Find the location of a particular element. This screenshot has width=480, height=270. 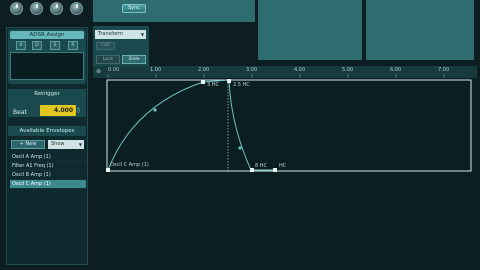

envelope-item-selected: Oscil C Amp (1) is located at coordinates (48, 184).